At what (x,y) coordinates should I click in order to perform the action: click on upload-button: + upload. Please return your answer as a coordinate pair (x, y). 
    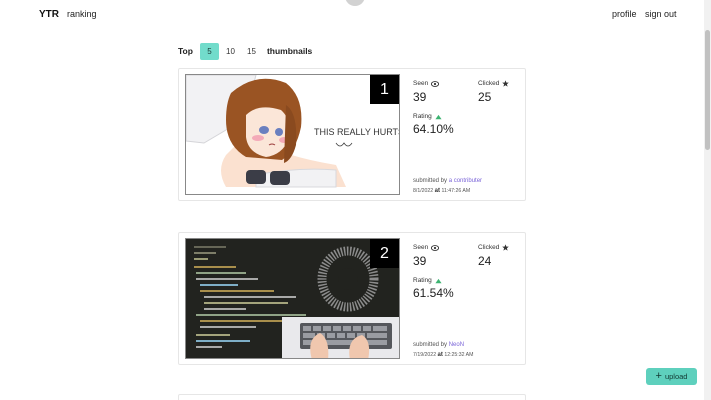
    Looking at the image, I should click on (671, 376).